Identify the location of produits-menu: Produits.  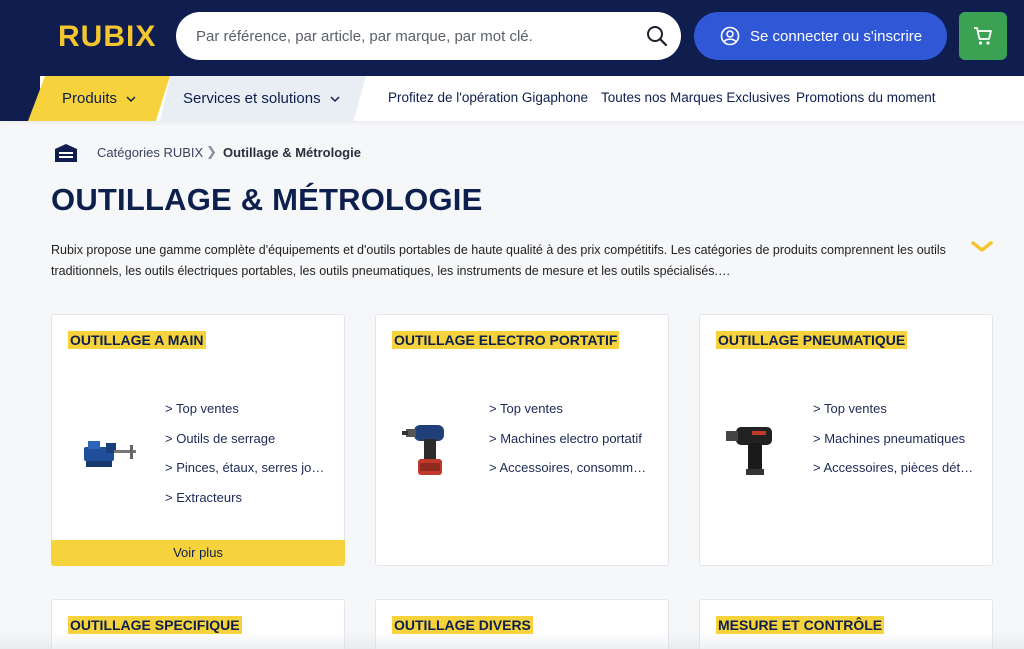
(99, 98).